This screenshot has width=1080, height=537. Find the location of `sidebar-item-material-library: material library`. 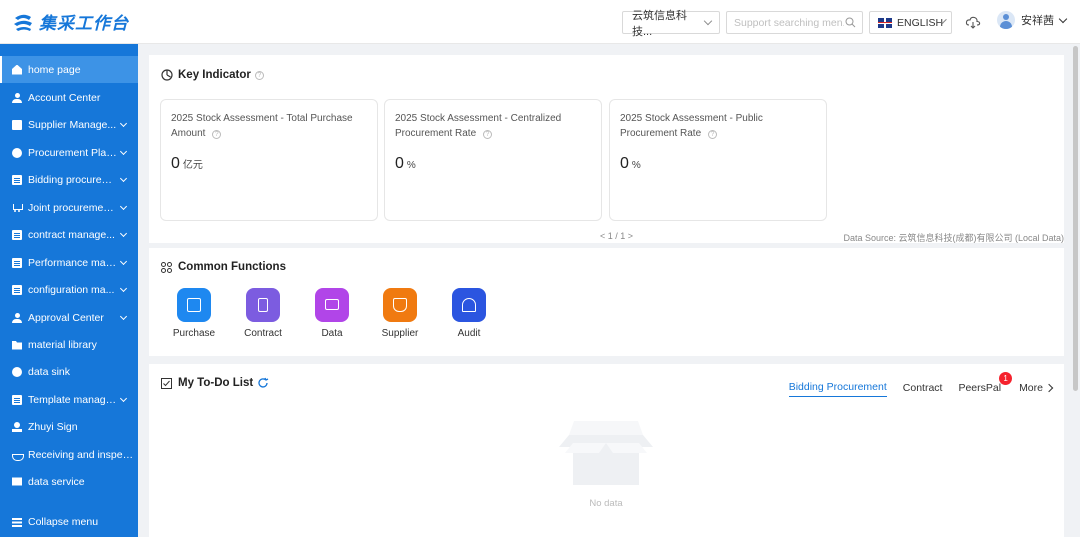

sidebar-item-material-library: material library is located at coordinates (69, 344).